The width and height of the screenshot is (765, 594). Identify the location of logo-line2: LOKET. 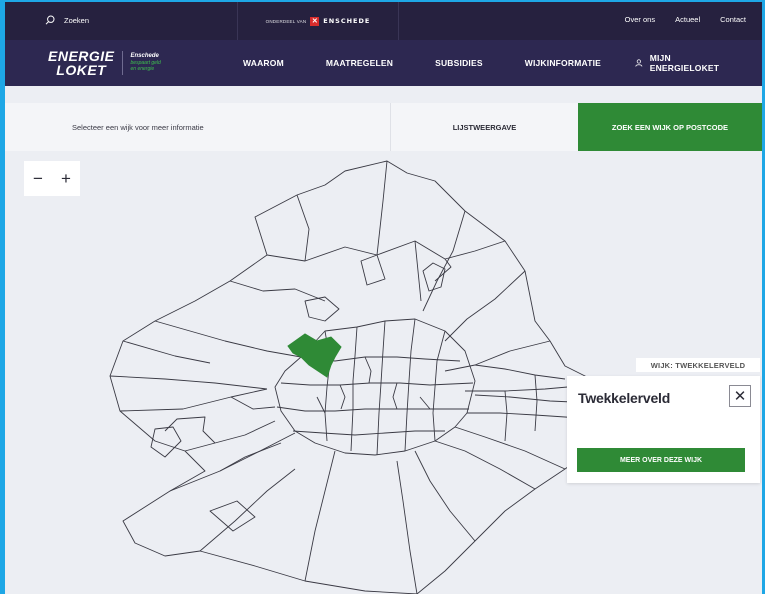
(81, 70).